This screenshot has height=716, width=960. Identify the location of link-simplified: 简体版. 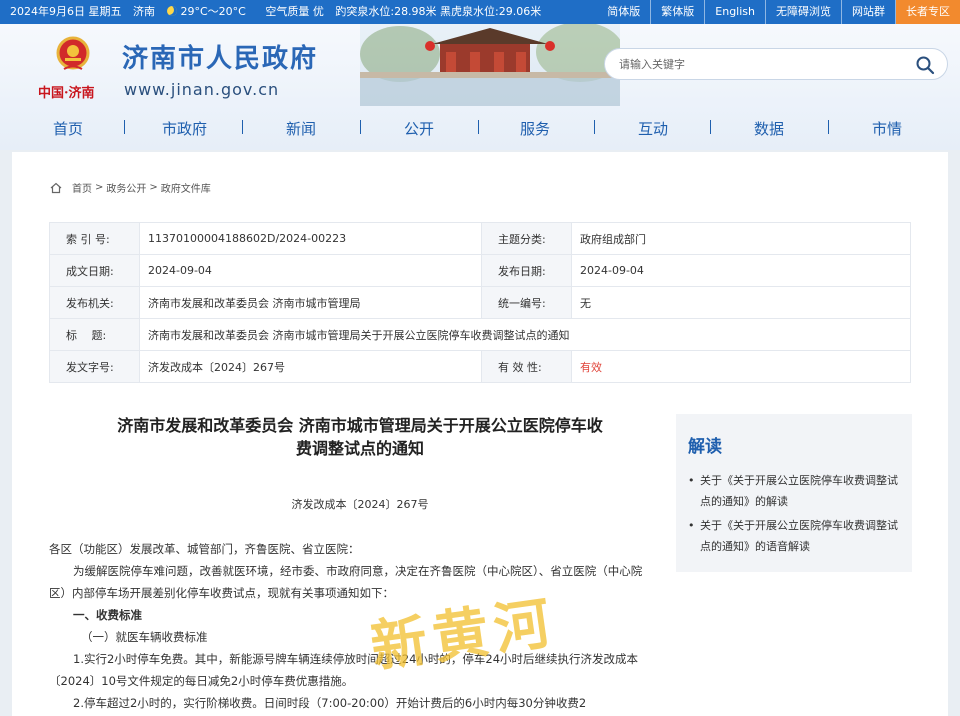
(624, 12).